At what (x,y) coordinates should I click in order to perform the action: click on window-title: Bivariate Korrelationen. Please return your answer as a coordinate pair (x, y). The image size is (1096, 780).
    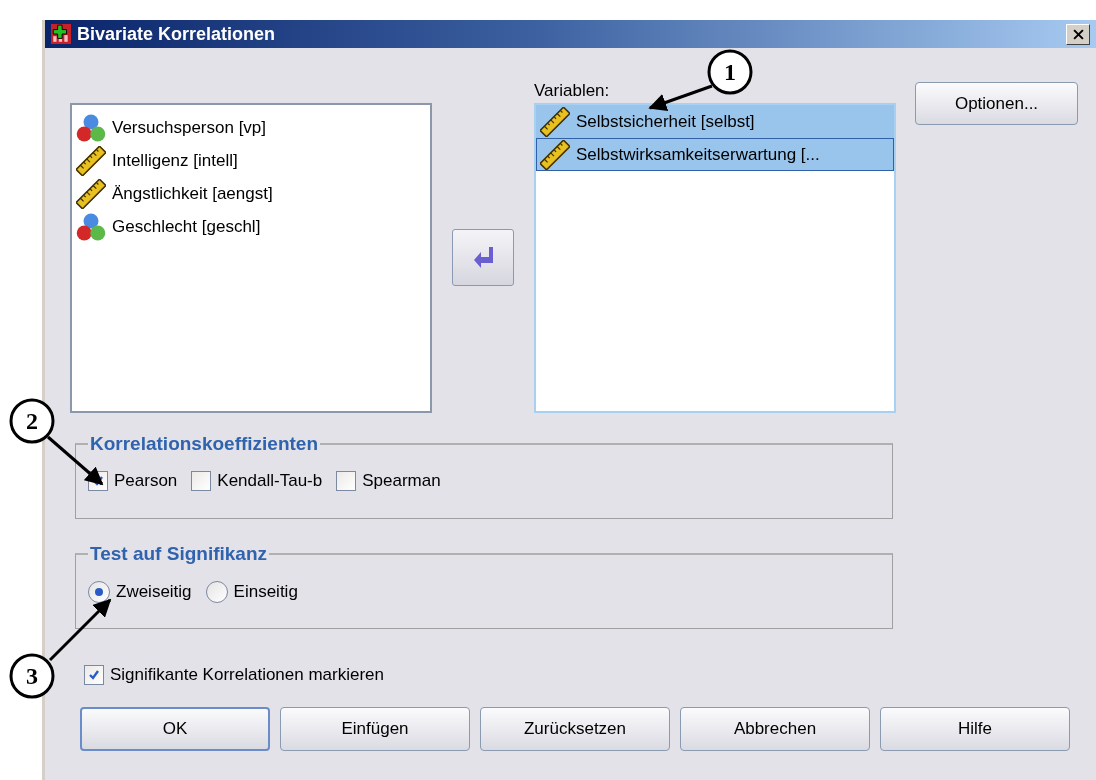
    Looking at the image, I should click on (177, 34).